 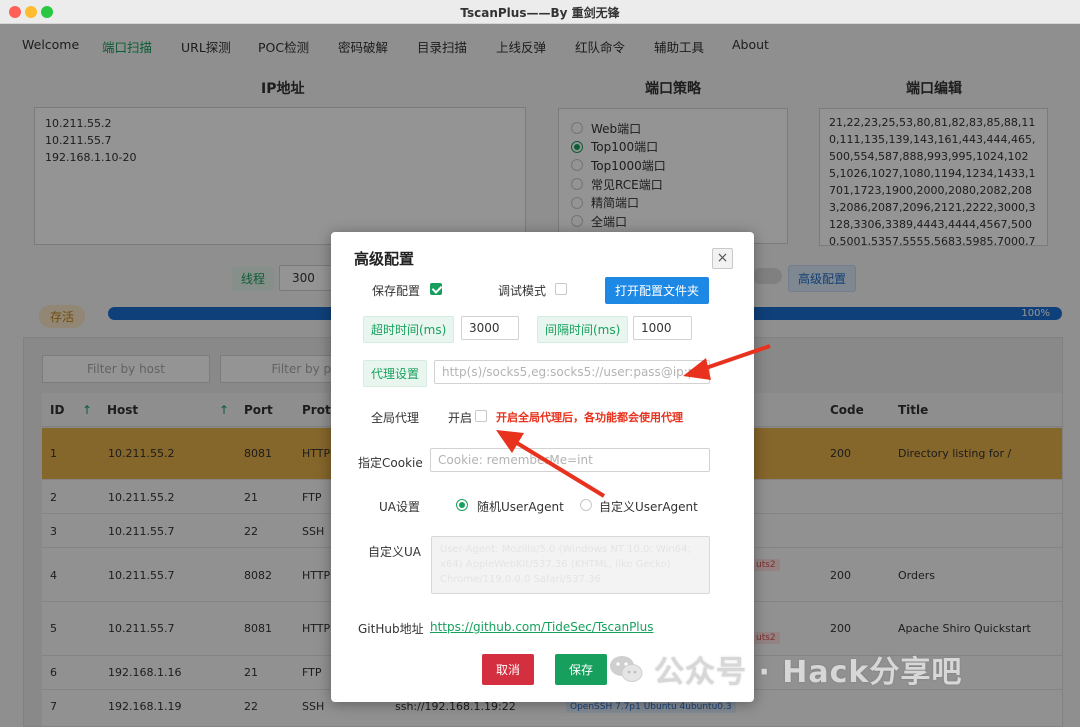 I want to click on annotation-arrows, so click(x=633, y=421).